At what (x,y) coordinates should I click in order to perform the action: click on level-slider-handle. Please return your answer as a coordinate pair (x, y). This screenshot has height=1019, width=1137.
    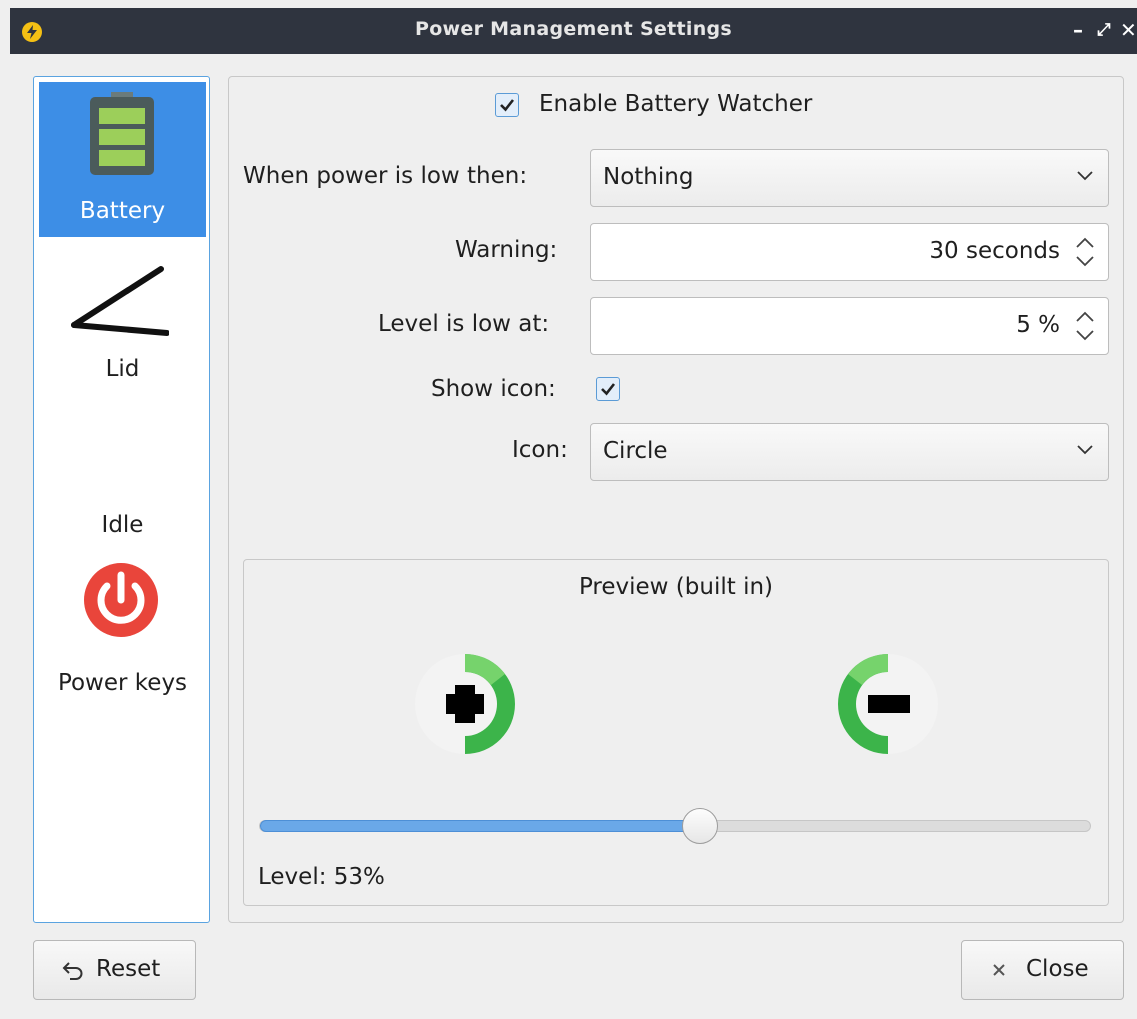
    Looking at the image, I should click on (700, 826).